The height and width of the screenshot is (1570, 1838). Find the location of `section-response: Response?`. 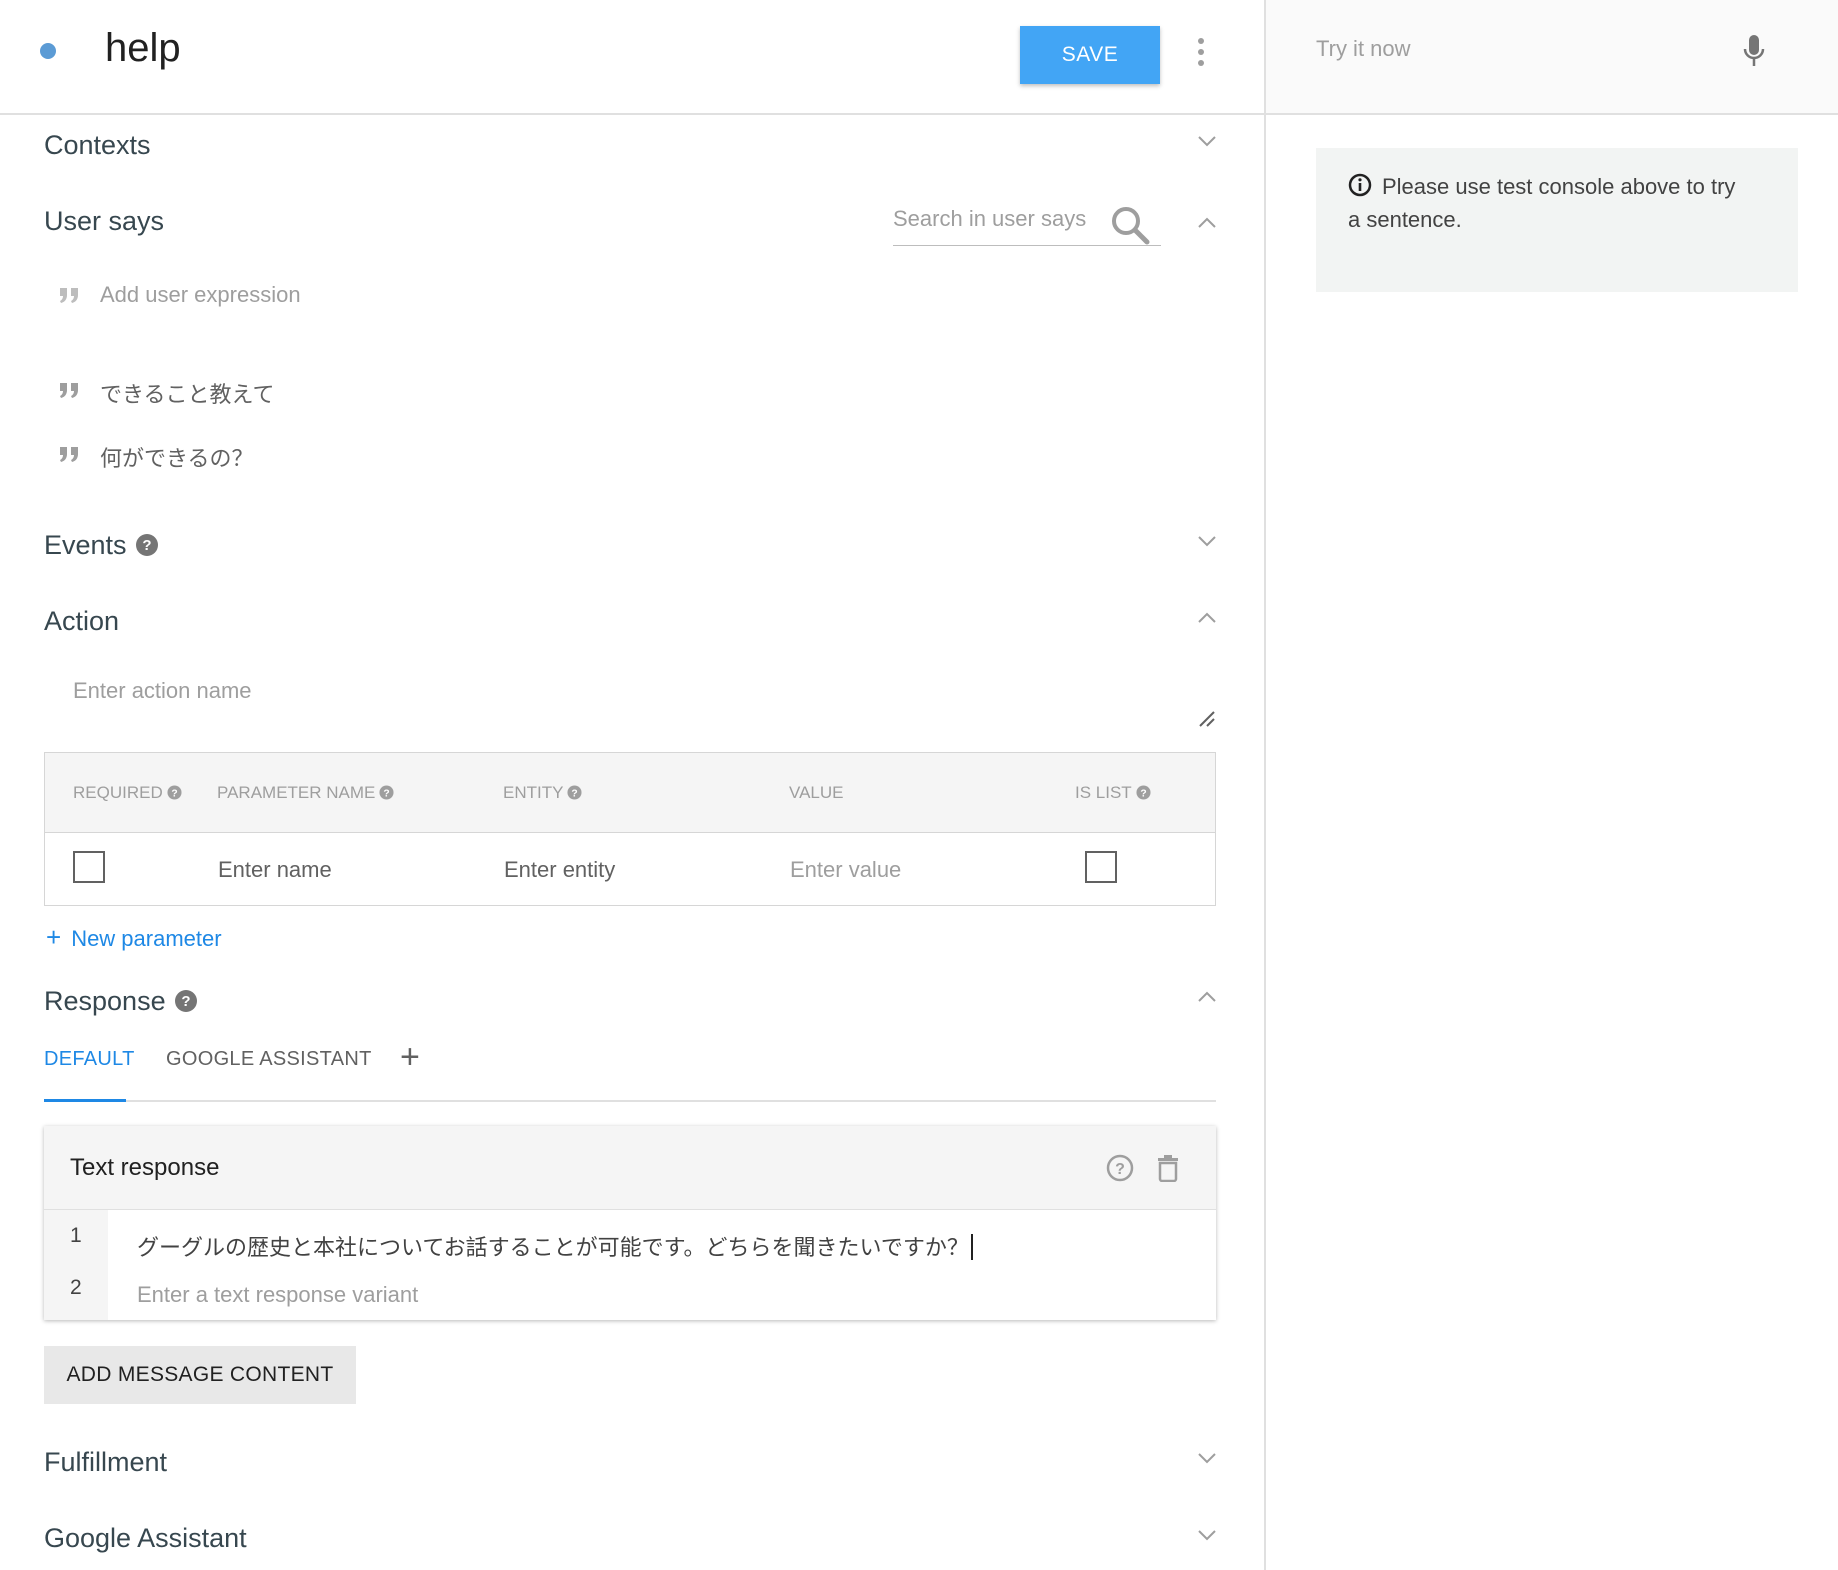

section-response: Response? is located at coordinates (121, 1001).